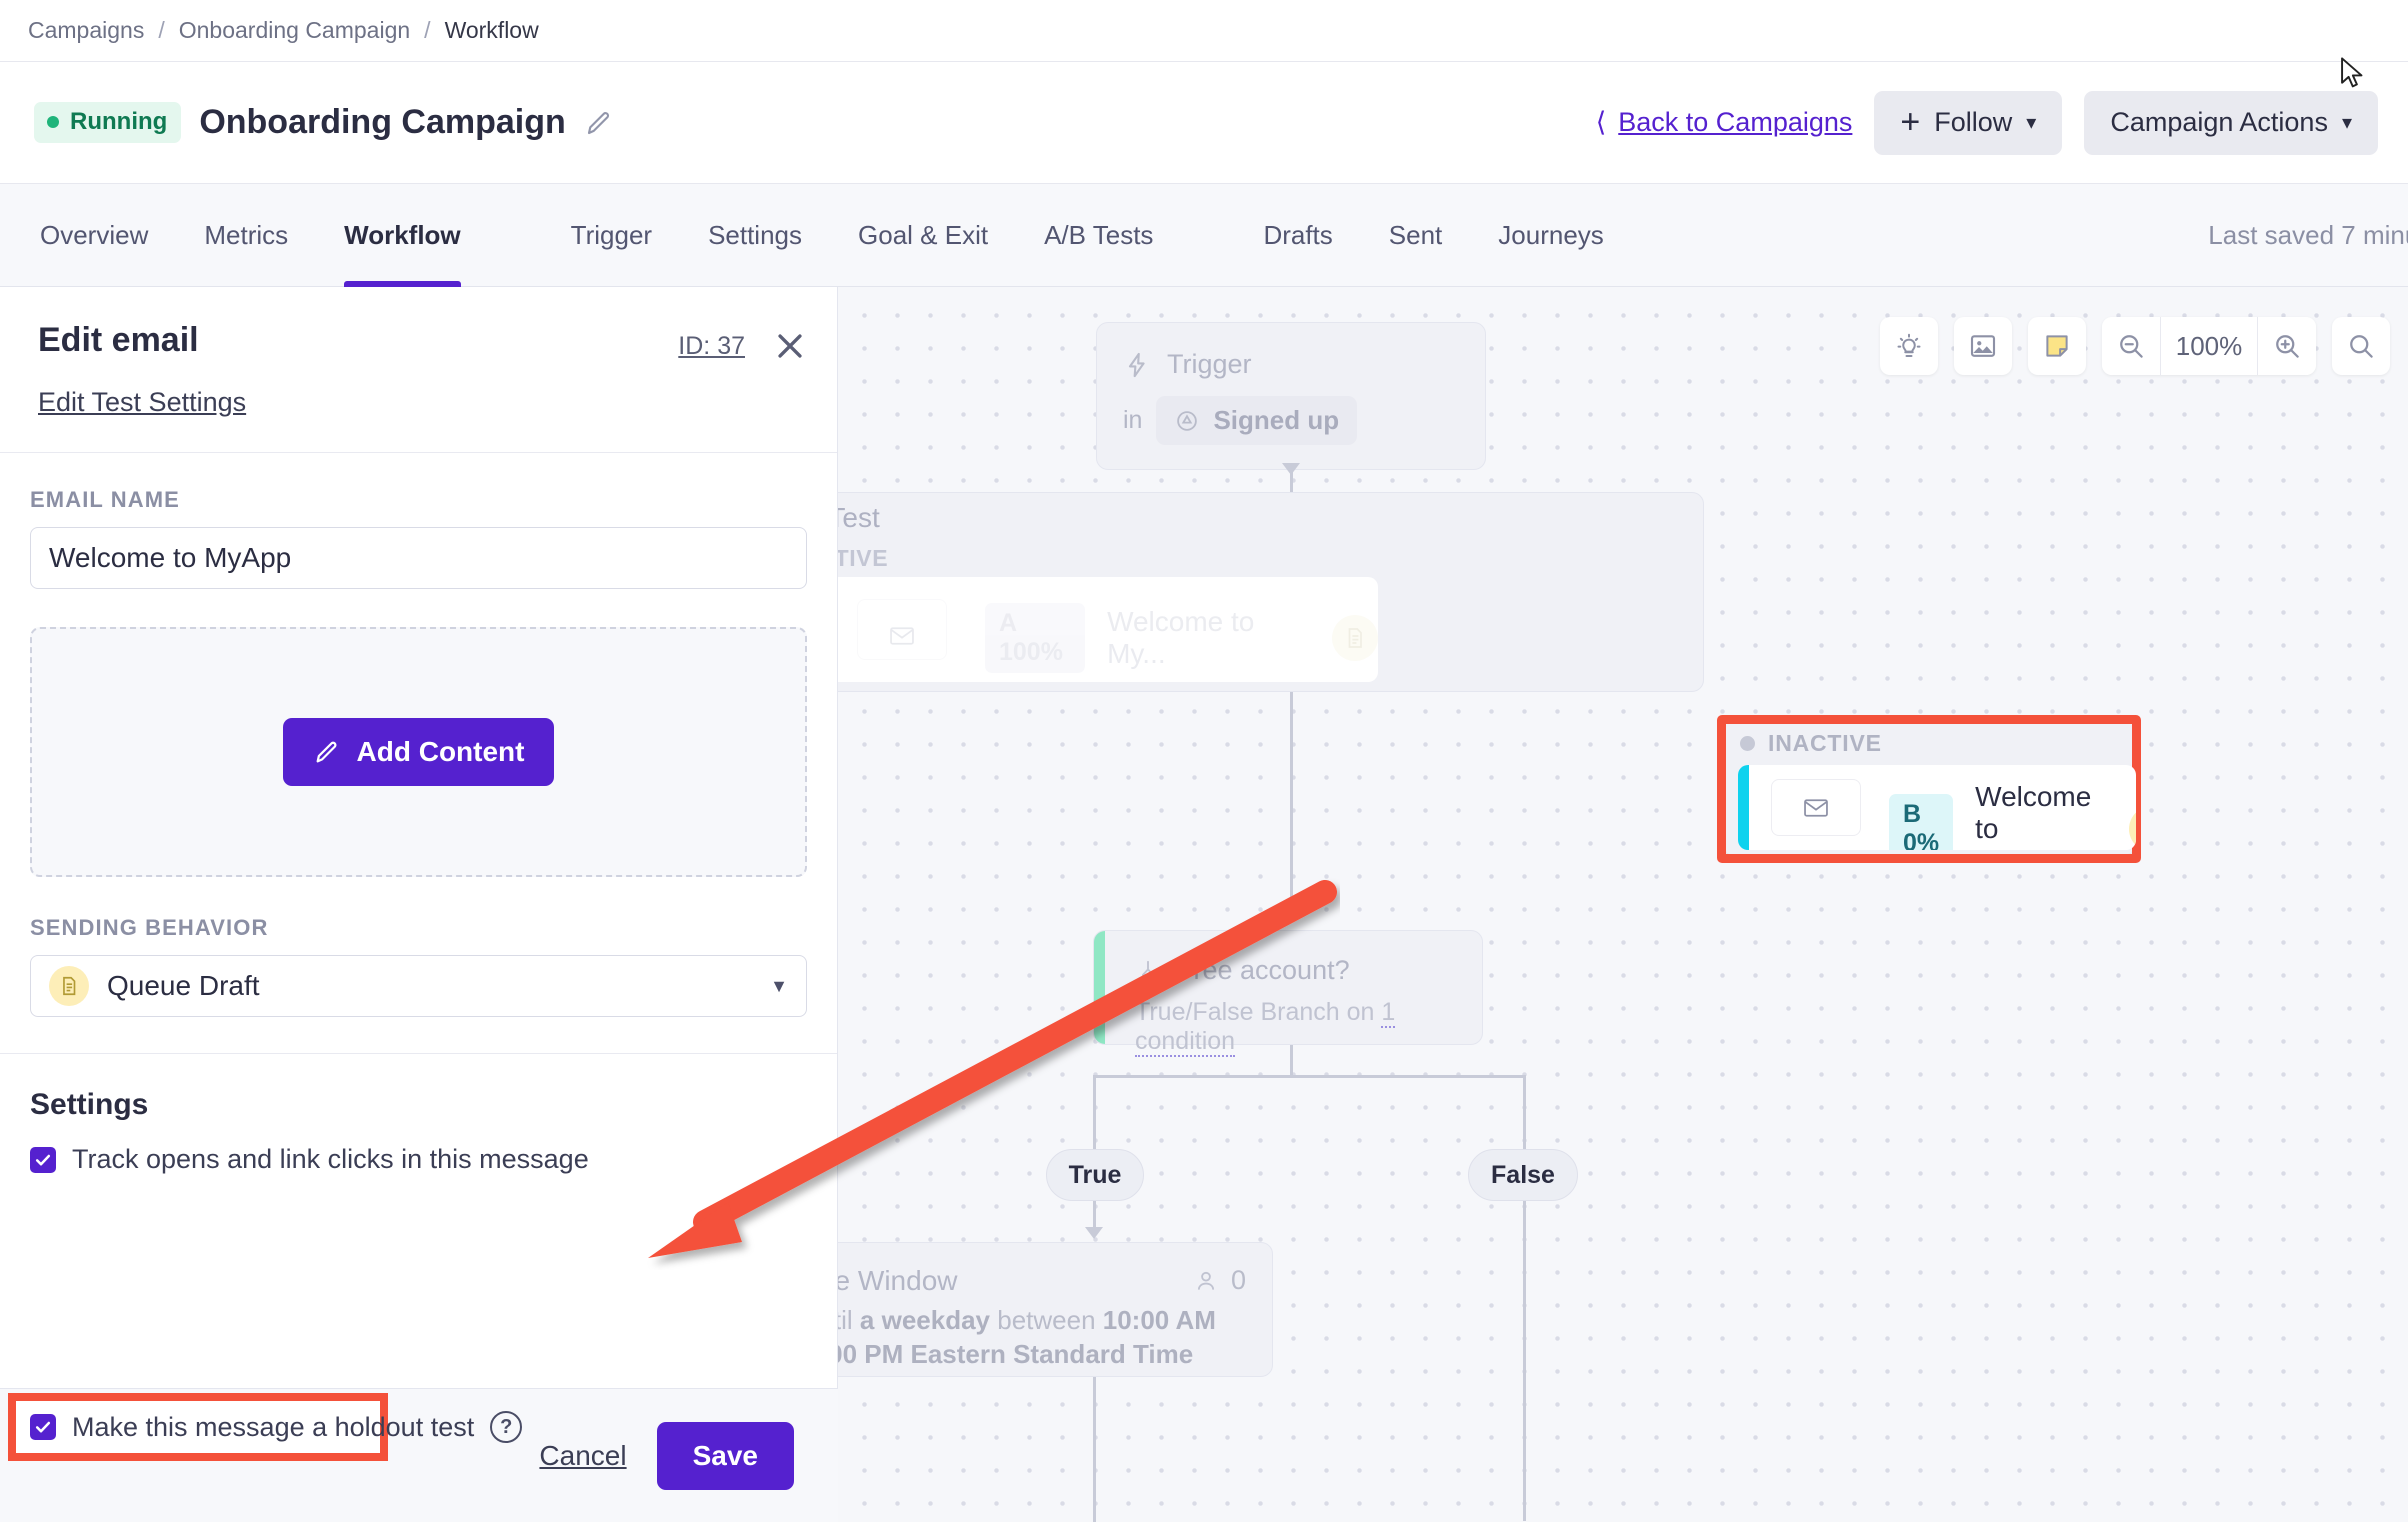 The width and height of the screenshot is (2408, 1522). What do you see at coordinates (755, 235) in the screenshot?
I see `tab-settings: Settings` at bounding box center [755, 235].